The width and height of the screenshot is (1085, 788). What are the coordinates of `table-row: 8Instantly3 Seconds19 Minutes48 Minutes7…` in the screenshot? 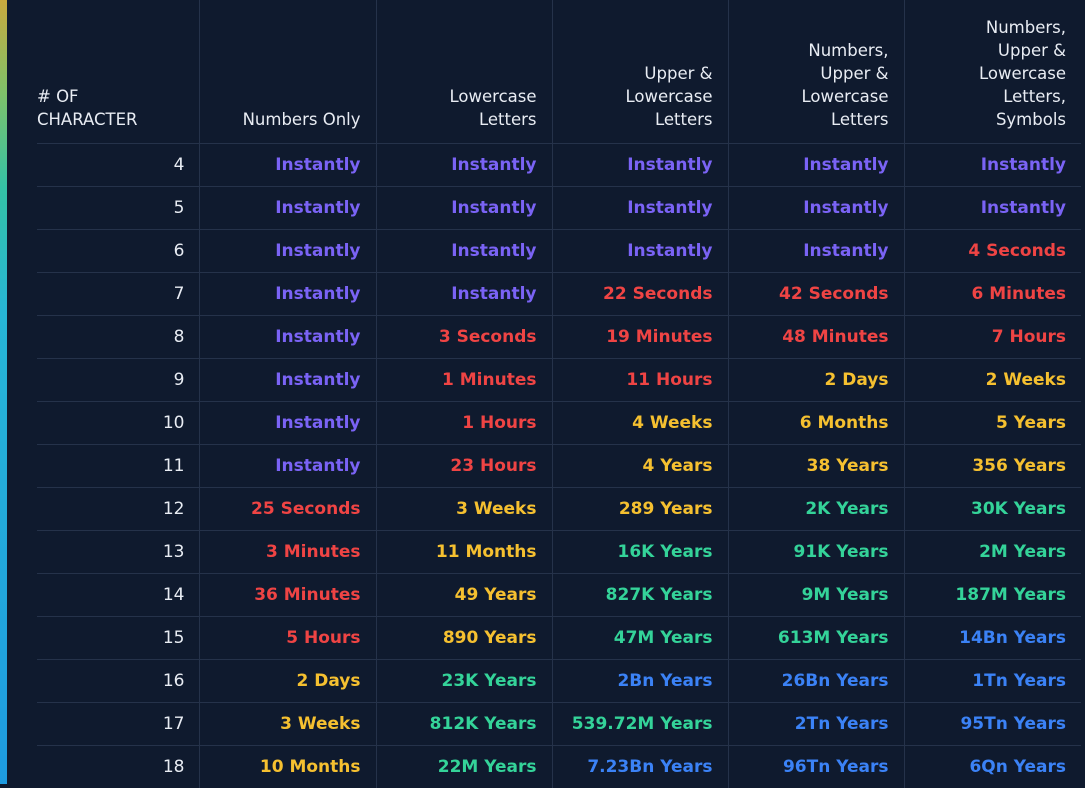 It's located at (559, 337).